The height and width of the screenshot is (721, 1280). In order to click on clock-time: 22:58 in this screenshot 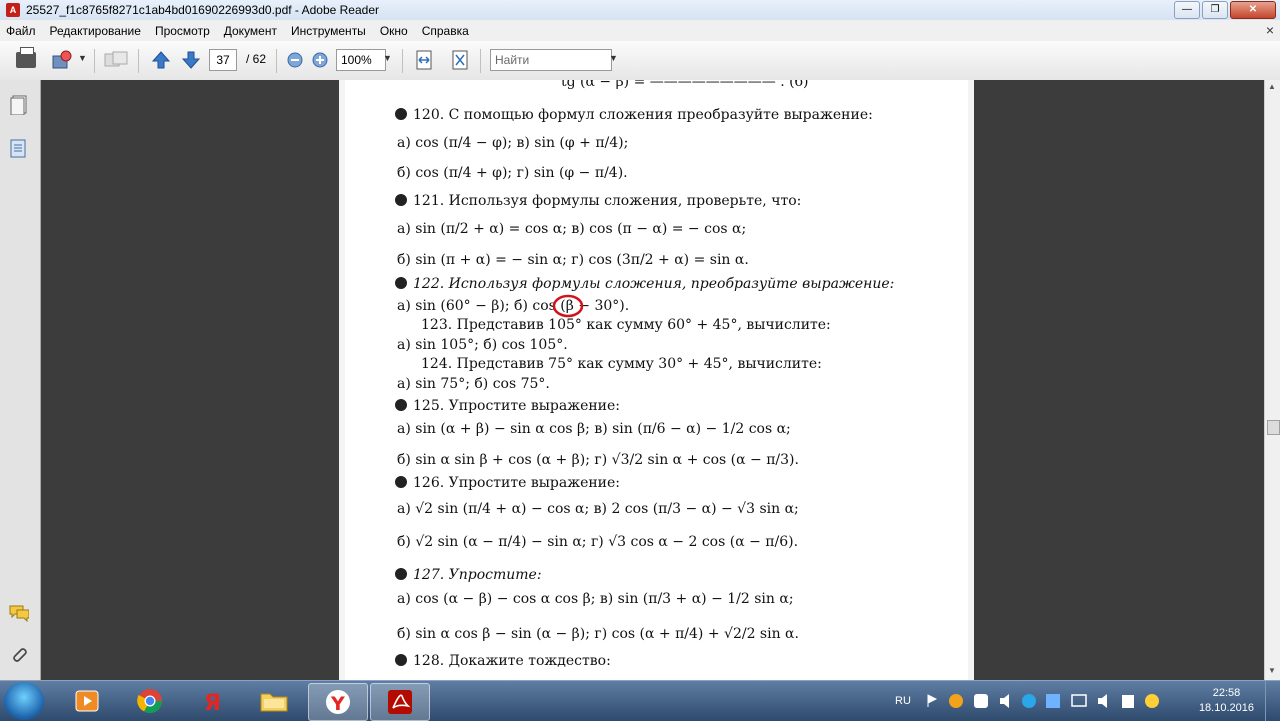, I will do `click(1226, 693)`.